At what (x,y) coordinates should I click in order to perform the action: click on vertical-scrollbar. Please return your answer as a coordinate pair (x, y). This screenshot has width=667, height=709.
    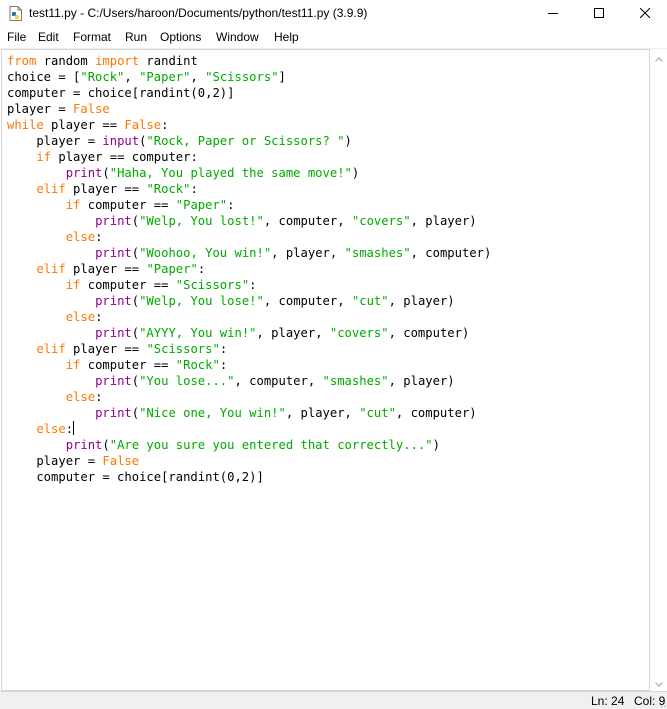
    Looking at the image, I should click on (658, 370).